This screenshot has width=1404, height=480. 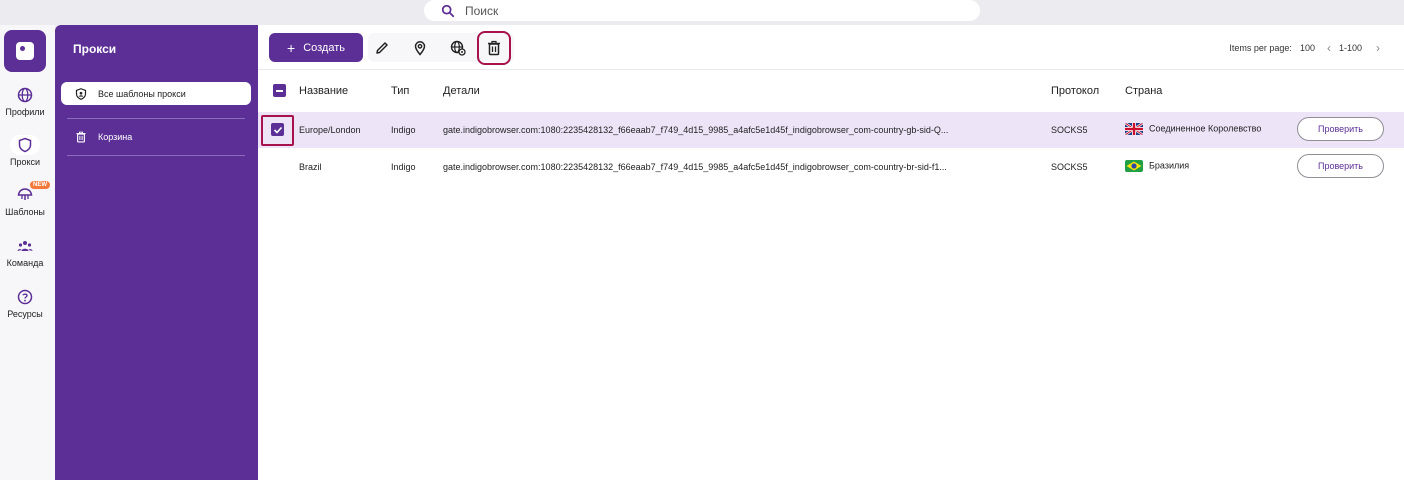 I want to click on row-checkbox, so click(x=277, y=129).